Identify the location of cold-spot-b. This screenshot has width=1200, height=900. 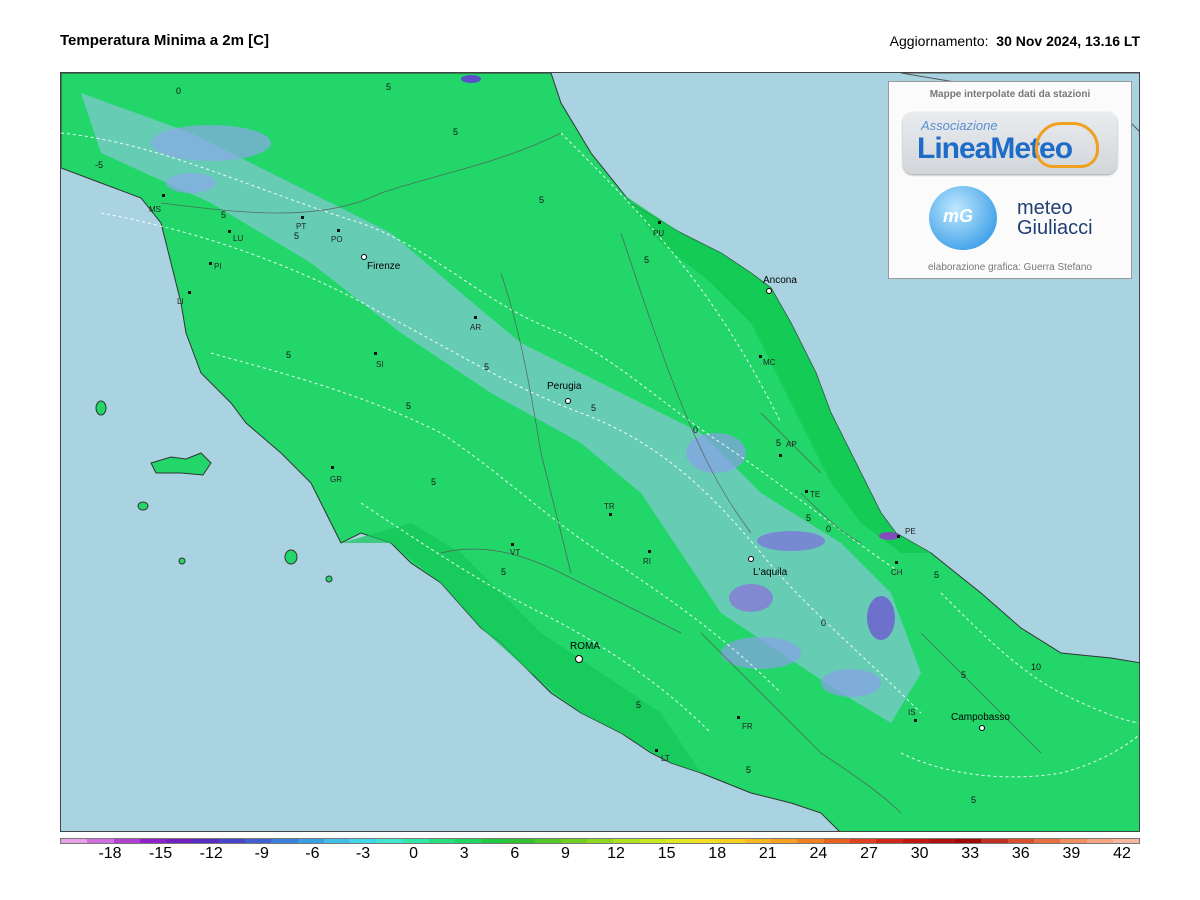
(191, 183).